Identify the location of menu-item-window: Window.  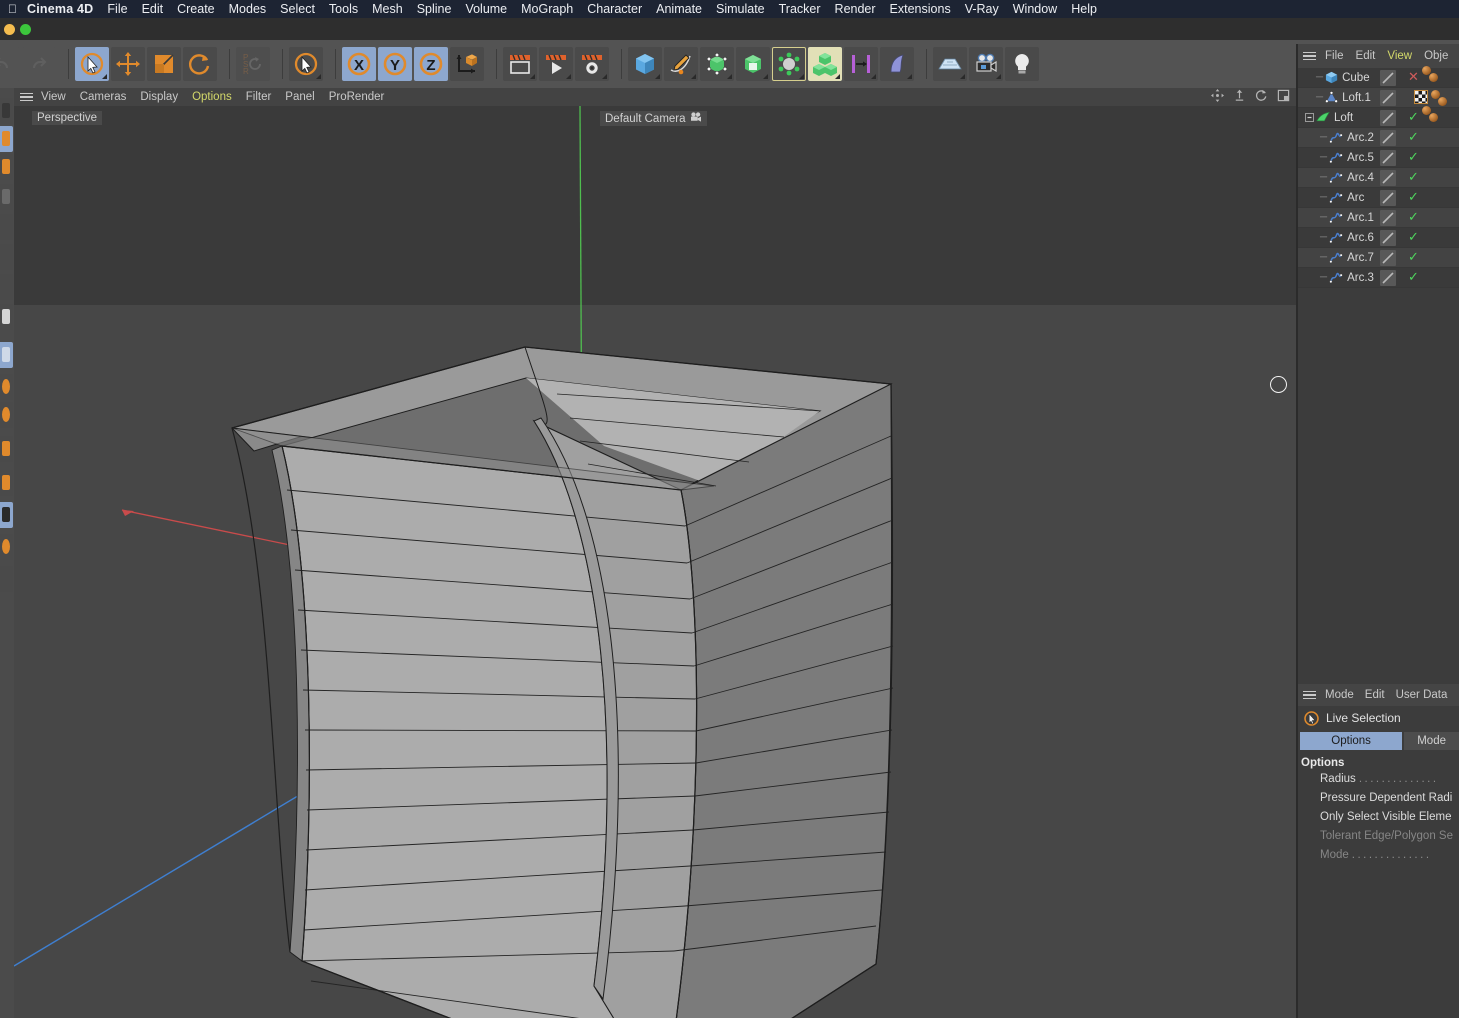
(1035, 9).